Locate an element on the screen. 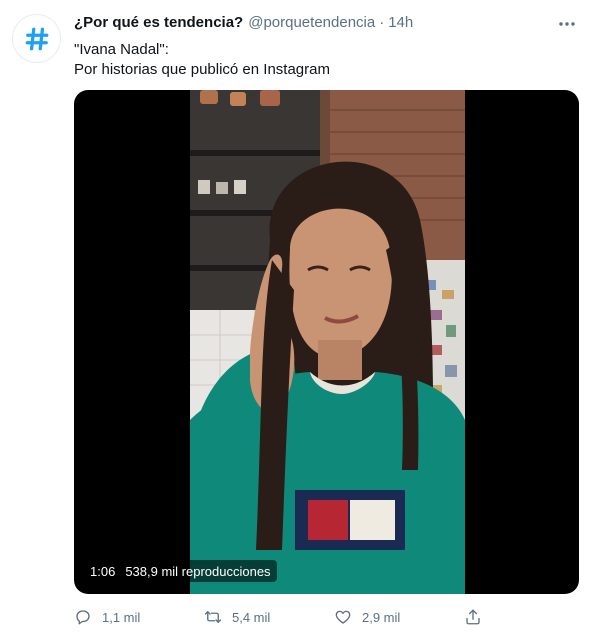 The height and width of the screenshot is (637, 597). author-handle: @porquetendencia is located at coordinates (311, 22).